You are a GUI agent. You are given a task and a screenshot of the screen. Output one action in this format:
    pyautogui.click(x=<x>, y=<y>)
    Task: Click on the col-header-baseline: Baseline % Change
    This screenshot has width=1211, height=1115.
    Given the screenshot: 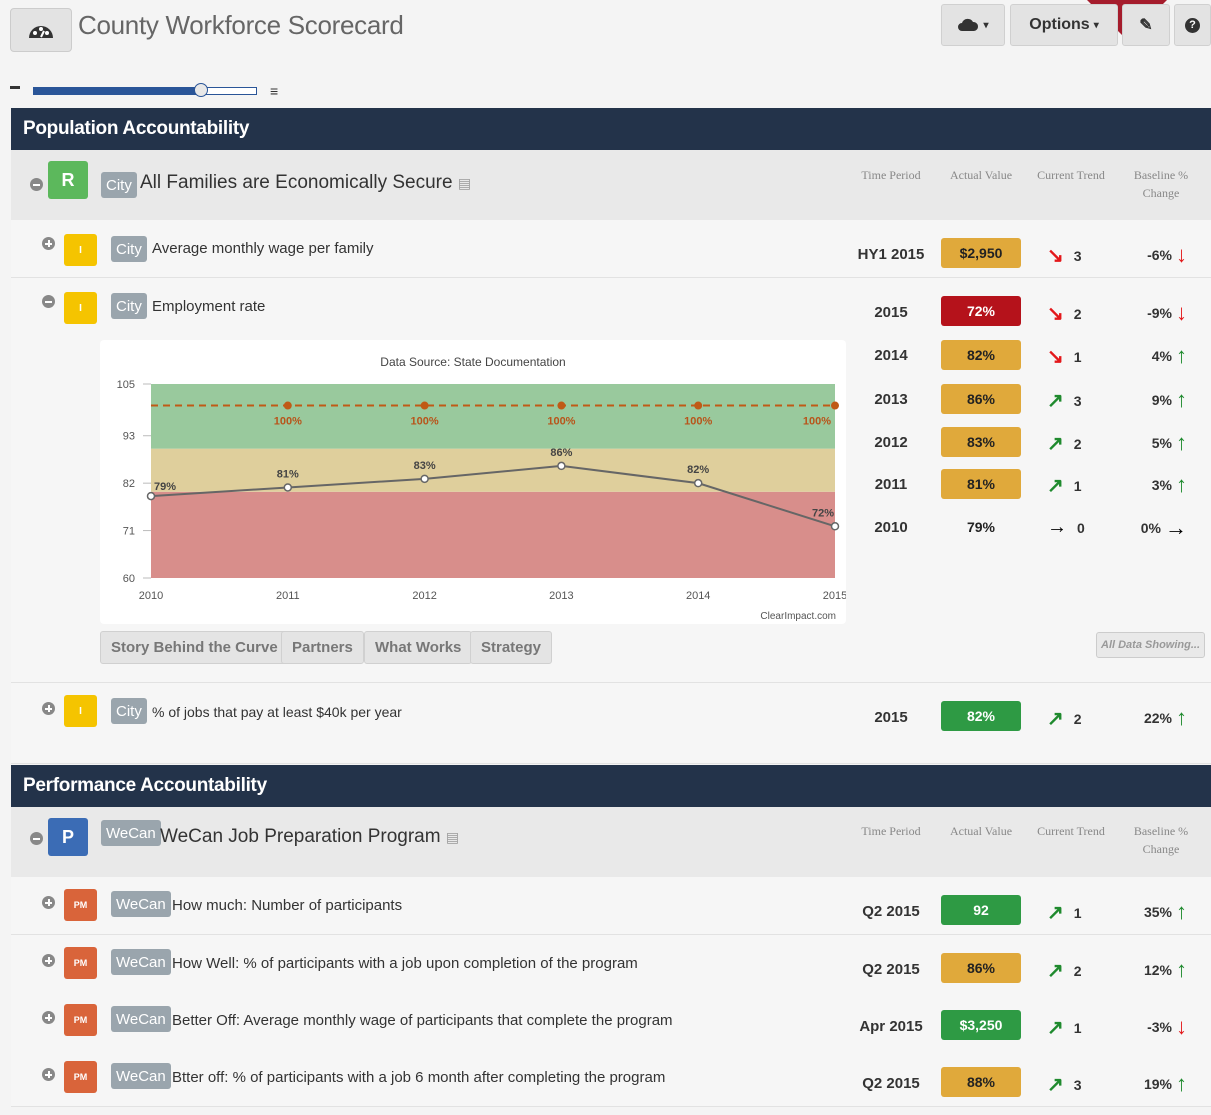 What is the action you would take?
    pyautogui.click(x=1161, y=840)
    